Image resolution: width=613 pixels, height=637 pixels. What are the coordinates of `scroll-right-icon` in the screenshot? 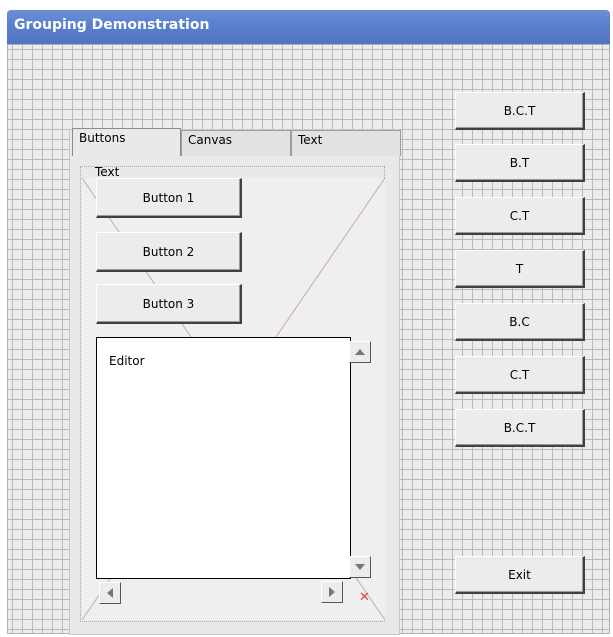 It's located at (332, 592).